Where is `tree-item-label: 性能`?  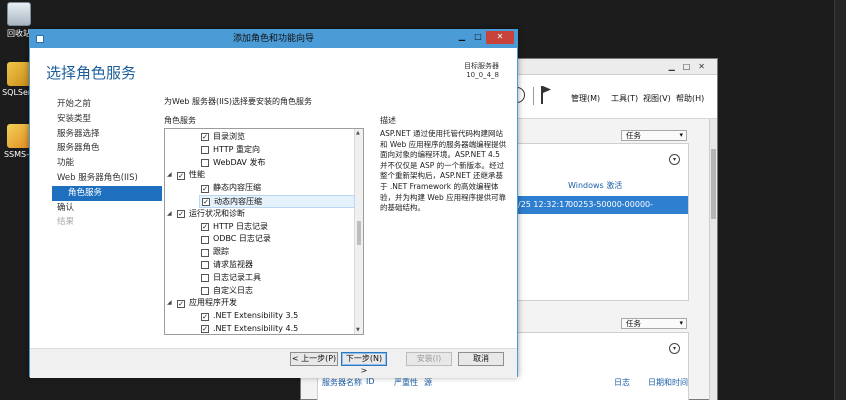
tree-item-label: 性能 is located at coordinates (197, 175).